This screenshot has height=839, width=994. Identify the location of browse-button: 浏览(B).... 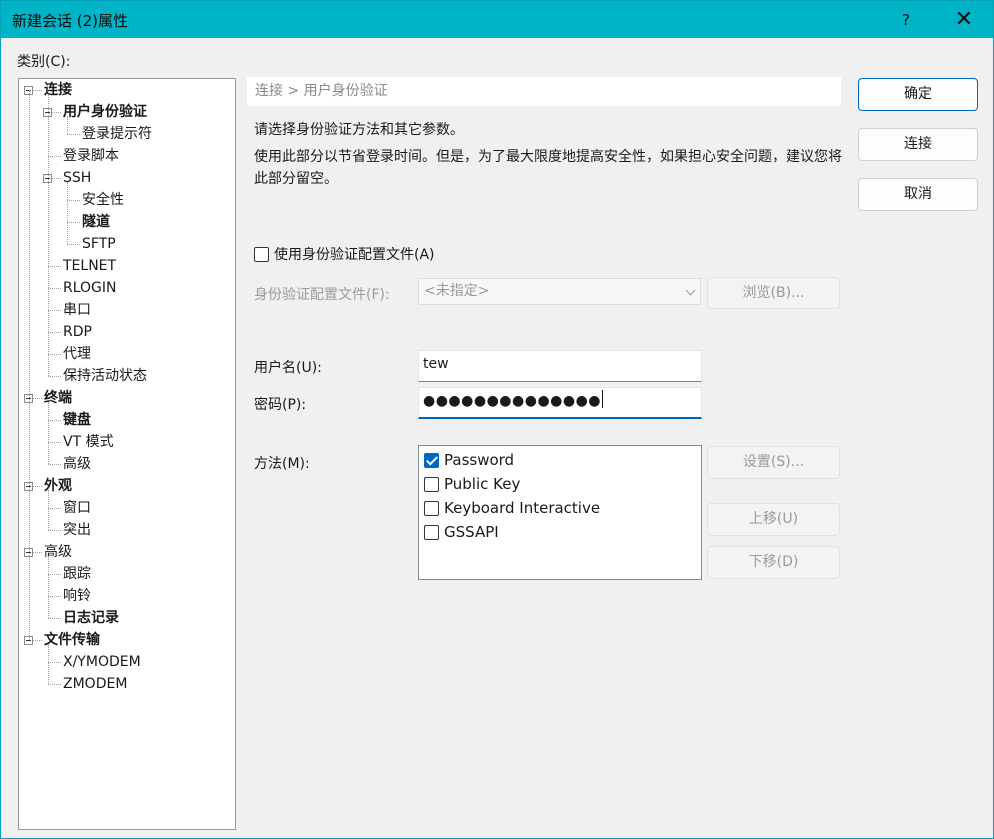
(773, 293).